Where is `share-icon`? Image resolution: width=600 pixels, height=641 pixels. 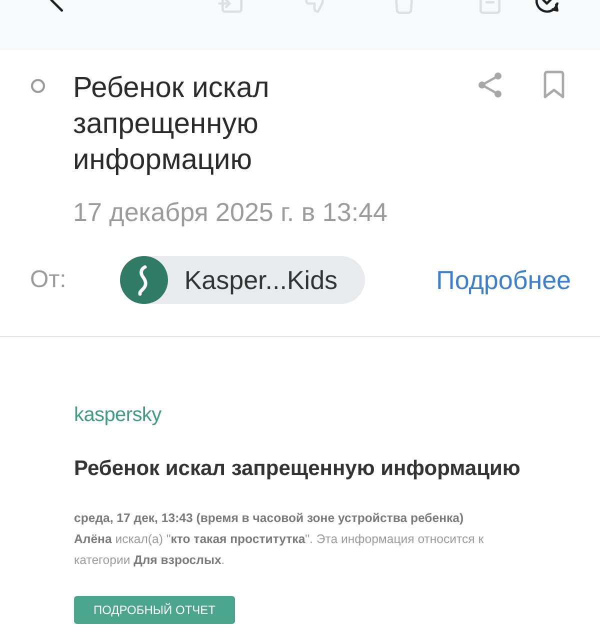
share-icon is located at coordinates (490, 85).